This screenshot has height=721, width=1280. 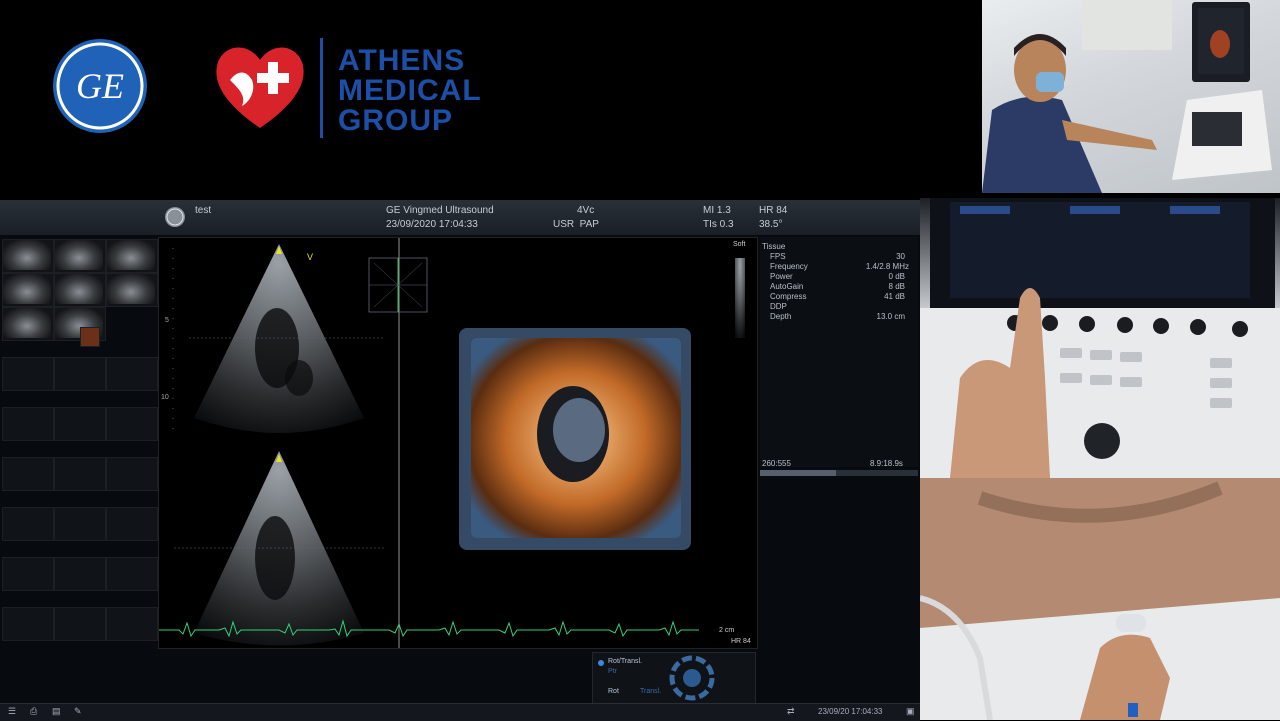 What do you see at coordinates (789, 266) in the screenshot?
I see `param-label: Frequency` at bounding box center [789, 266].